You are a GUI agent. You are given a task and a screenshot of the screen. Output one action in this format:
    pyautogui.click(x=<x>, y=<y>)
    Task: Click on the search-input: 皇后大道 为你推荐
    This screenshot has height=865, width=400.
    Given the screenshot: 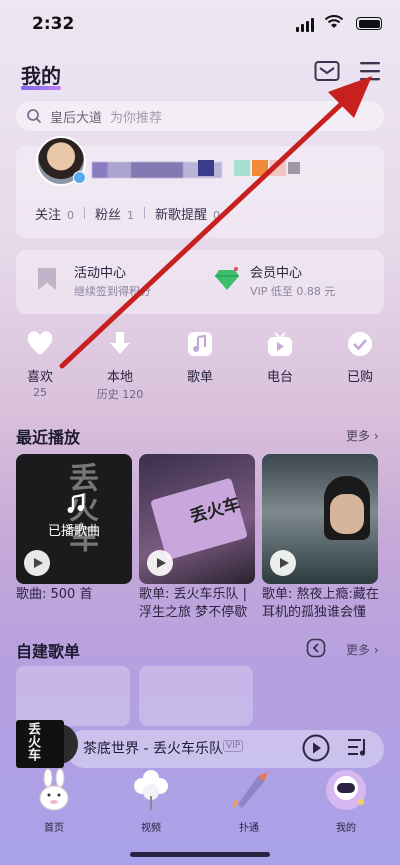 What is the action you would take?
    pyautogui.click(x=200, y=116)
    